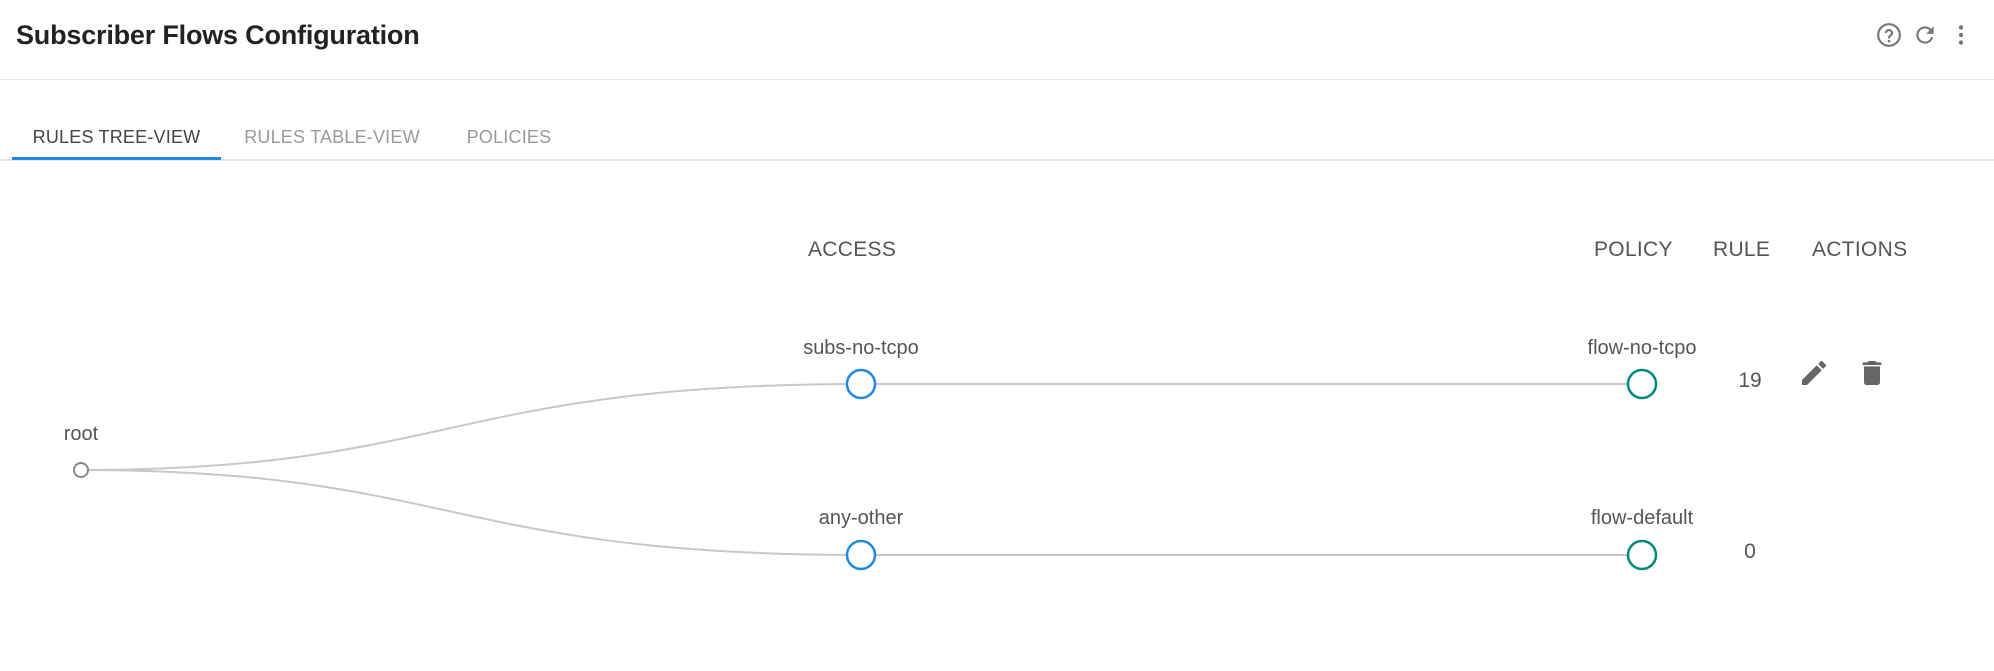 This screenshot has height=671, width=1994. Describe the element at coordinates (861, 518) in the screenshot. I see `access-node-label: any-other` at that location.